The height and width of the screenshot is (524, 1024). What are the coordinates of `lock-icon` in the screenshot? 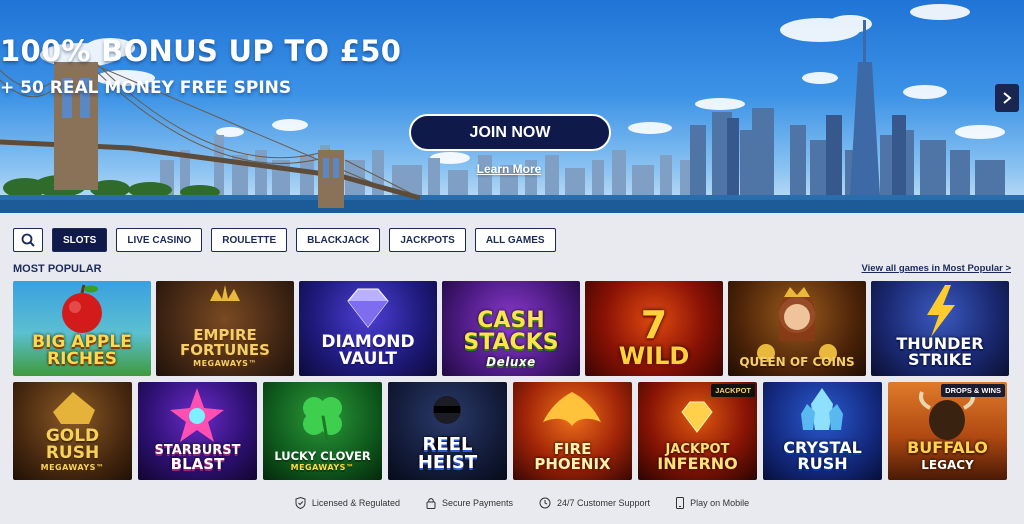 It's located at (431, 503).